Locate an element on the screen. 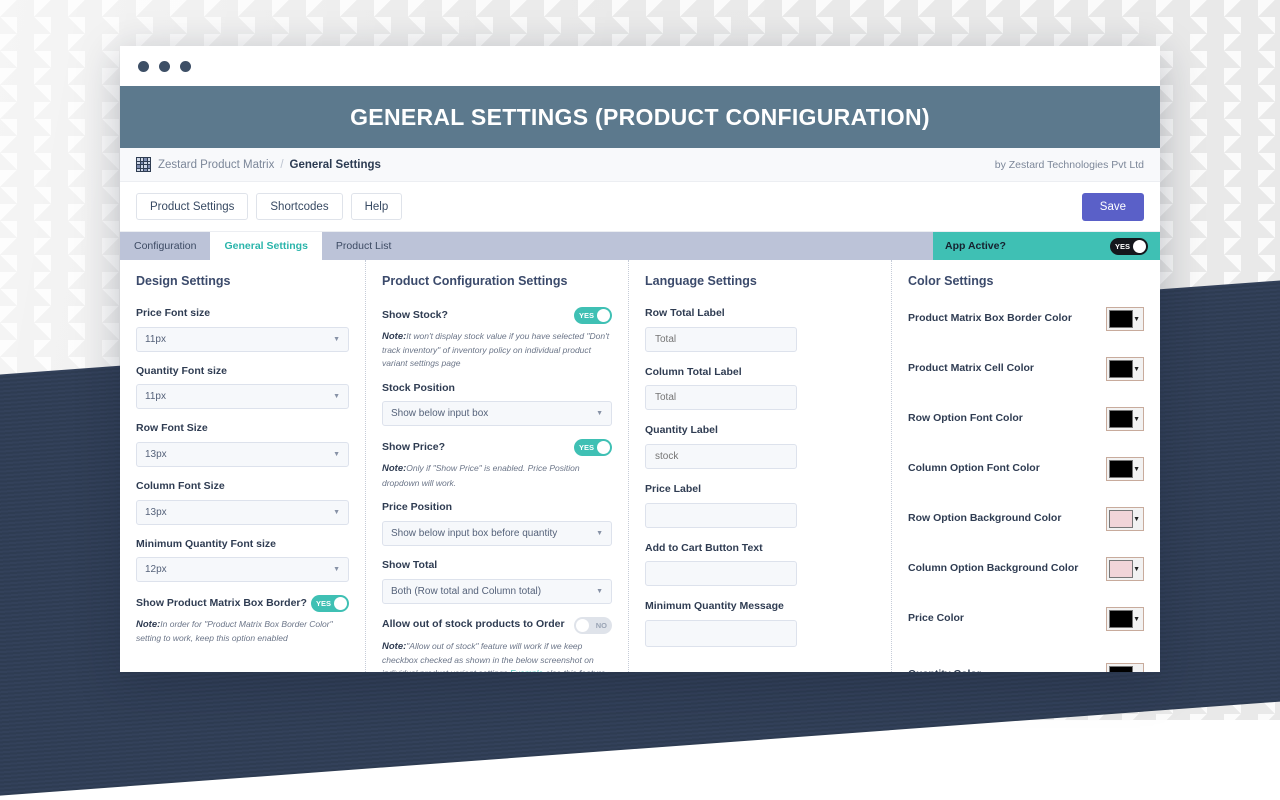 This screenshot has height=800, width=1280. row-option-font-color-label: Row Option Font Color is located at coordinates (965, 419).